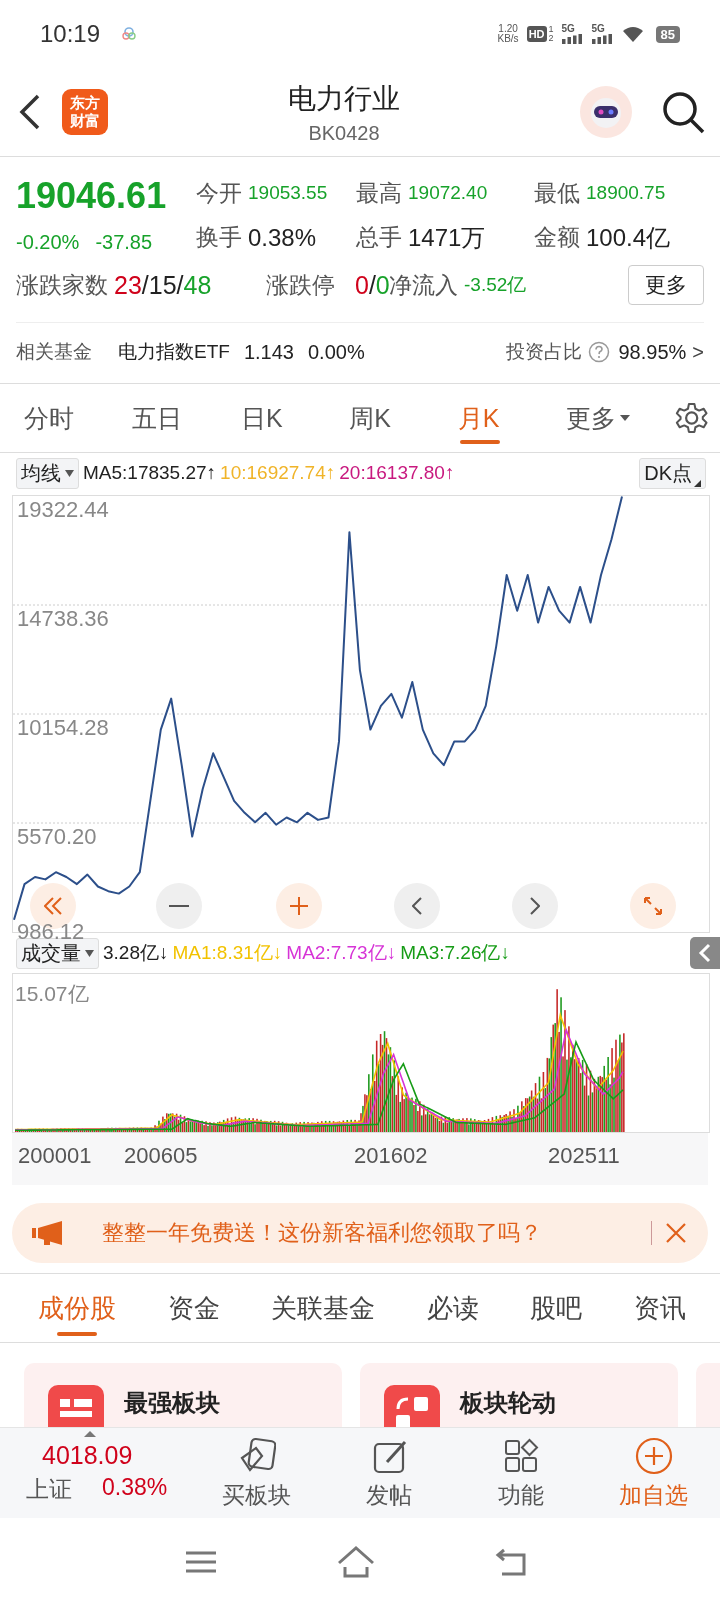 This screenshot has width=720, height=1600. I want to click on content-tab: 资金, so click(193, 1308).